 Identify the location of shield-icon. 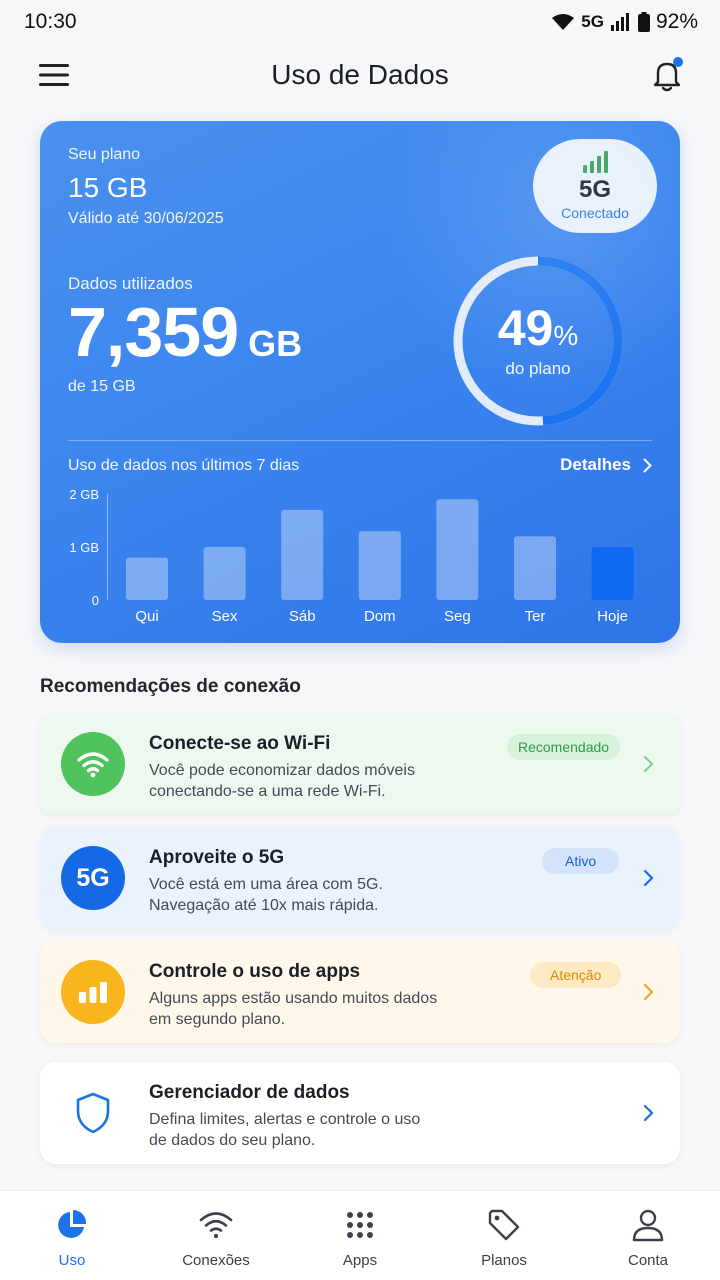
(93, 1113).